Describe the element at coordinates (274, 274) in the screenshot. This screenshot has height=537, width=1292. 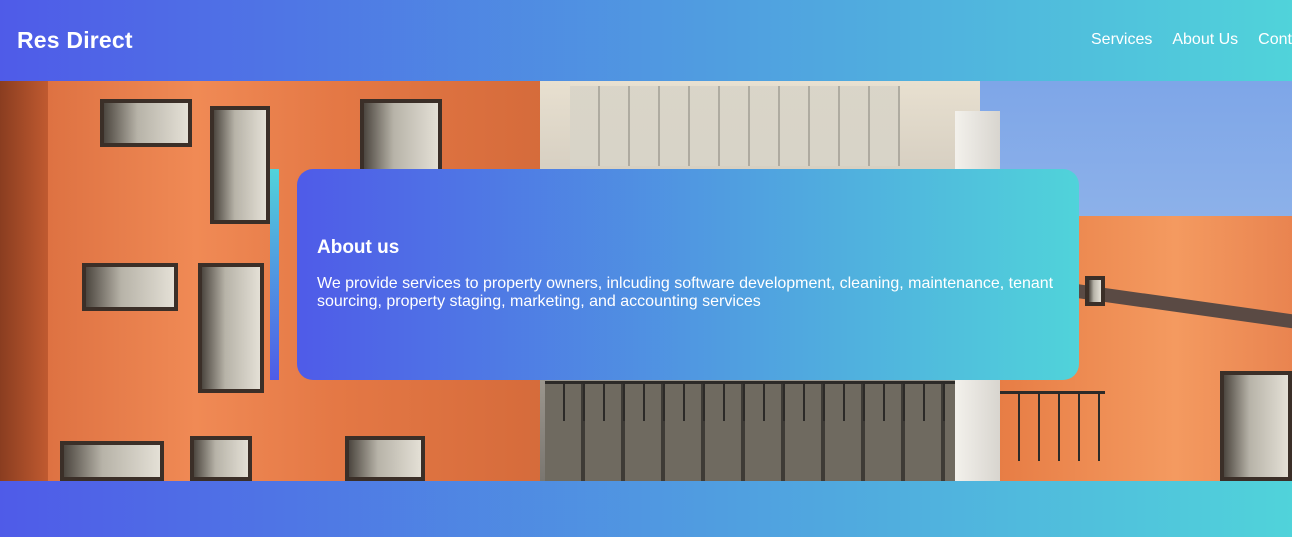
I see `panel-accent-bar` at that location.